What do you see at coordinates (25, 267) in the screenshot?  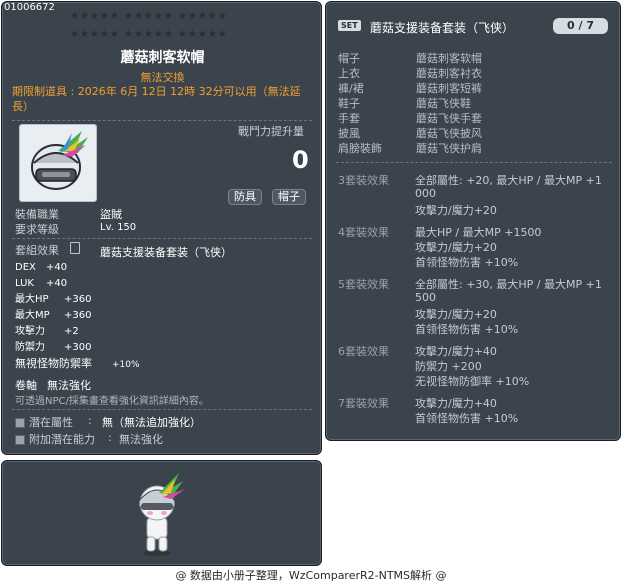 I see `stat-name: DEX` at bounding box center [25, 267].